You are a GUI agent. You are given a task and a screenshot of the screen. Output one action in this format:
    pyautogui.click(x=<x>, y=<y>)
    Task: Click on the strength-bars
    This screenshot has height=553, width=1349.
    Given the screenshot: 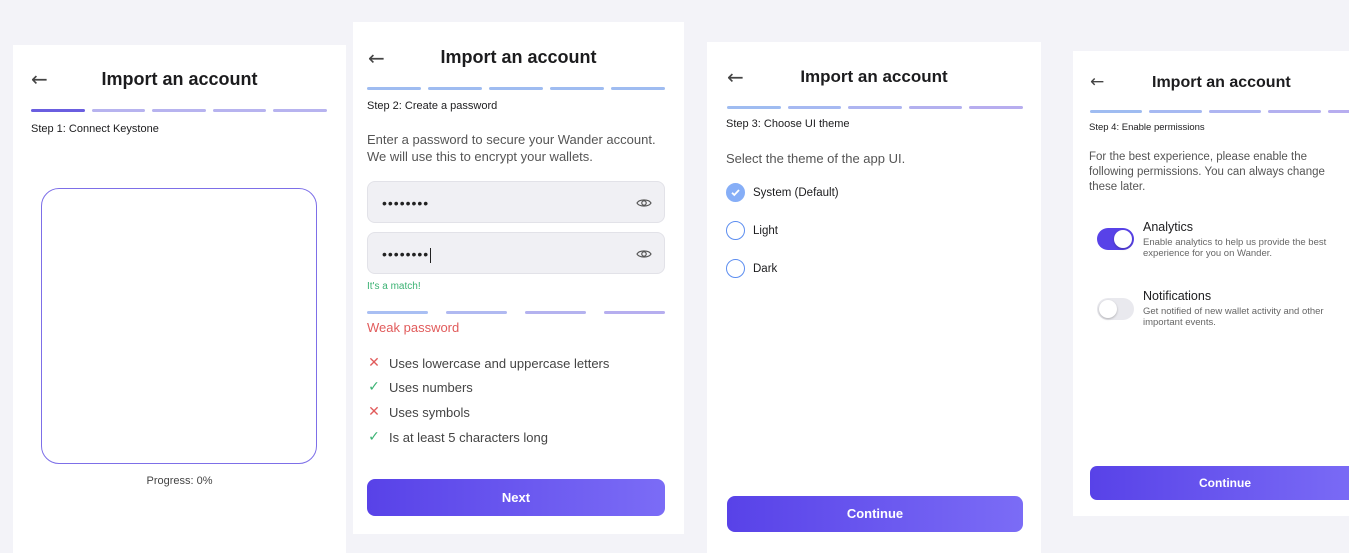 What is the action you would take?
    pyautogui.click(x=516, y=312)
    